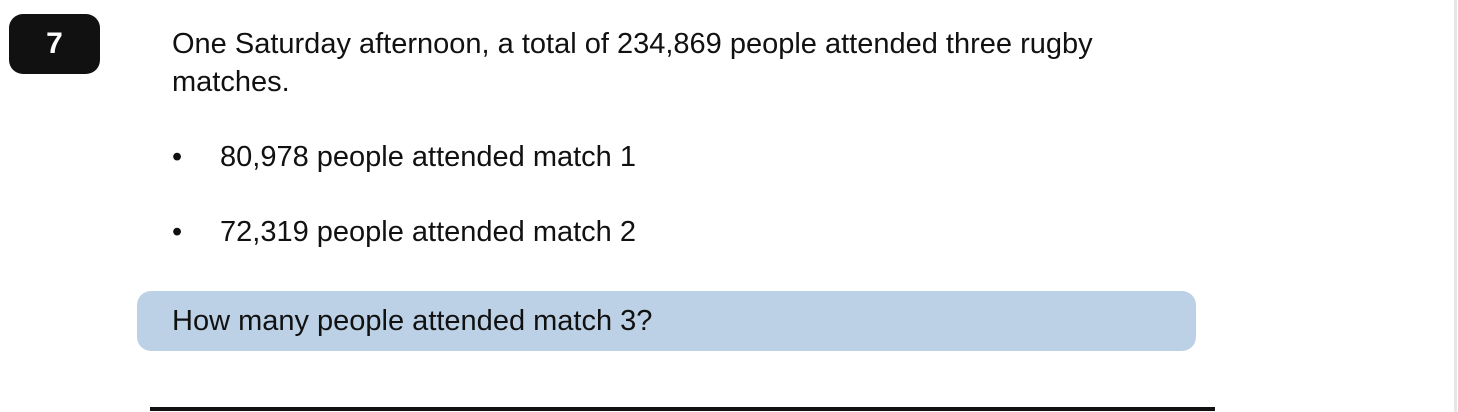 This screenshot has height=412, width=1458. I want to click on question-number: 7, so click(54, 43).